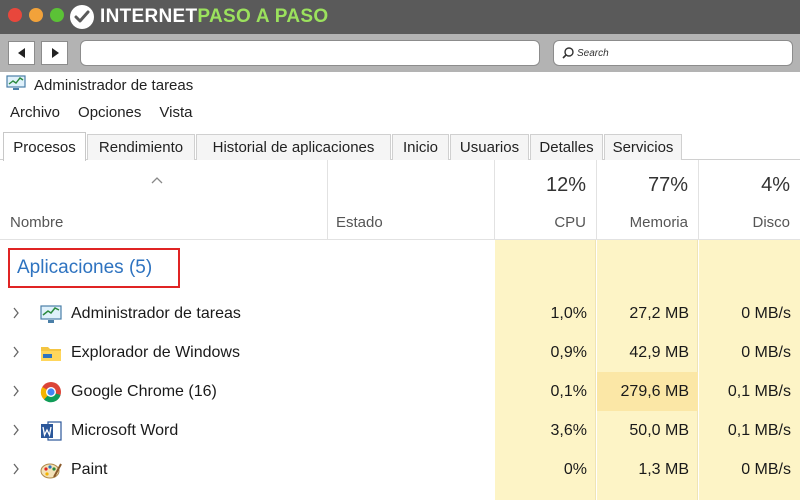 The image size is (800, 500). I want to click on site-logo: INTERNET PASO A PASO, so click(199, 17).